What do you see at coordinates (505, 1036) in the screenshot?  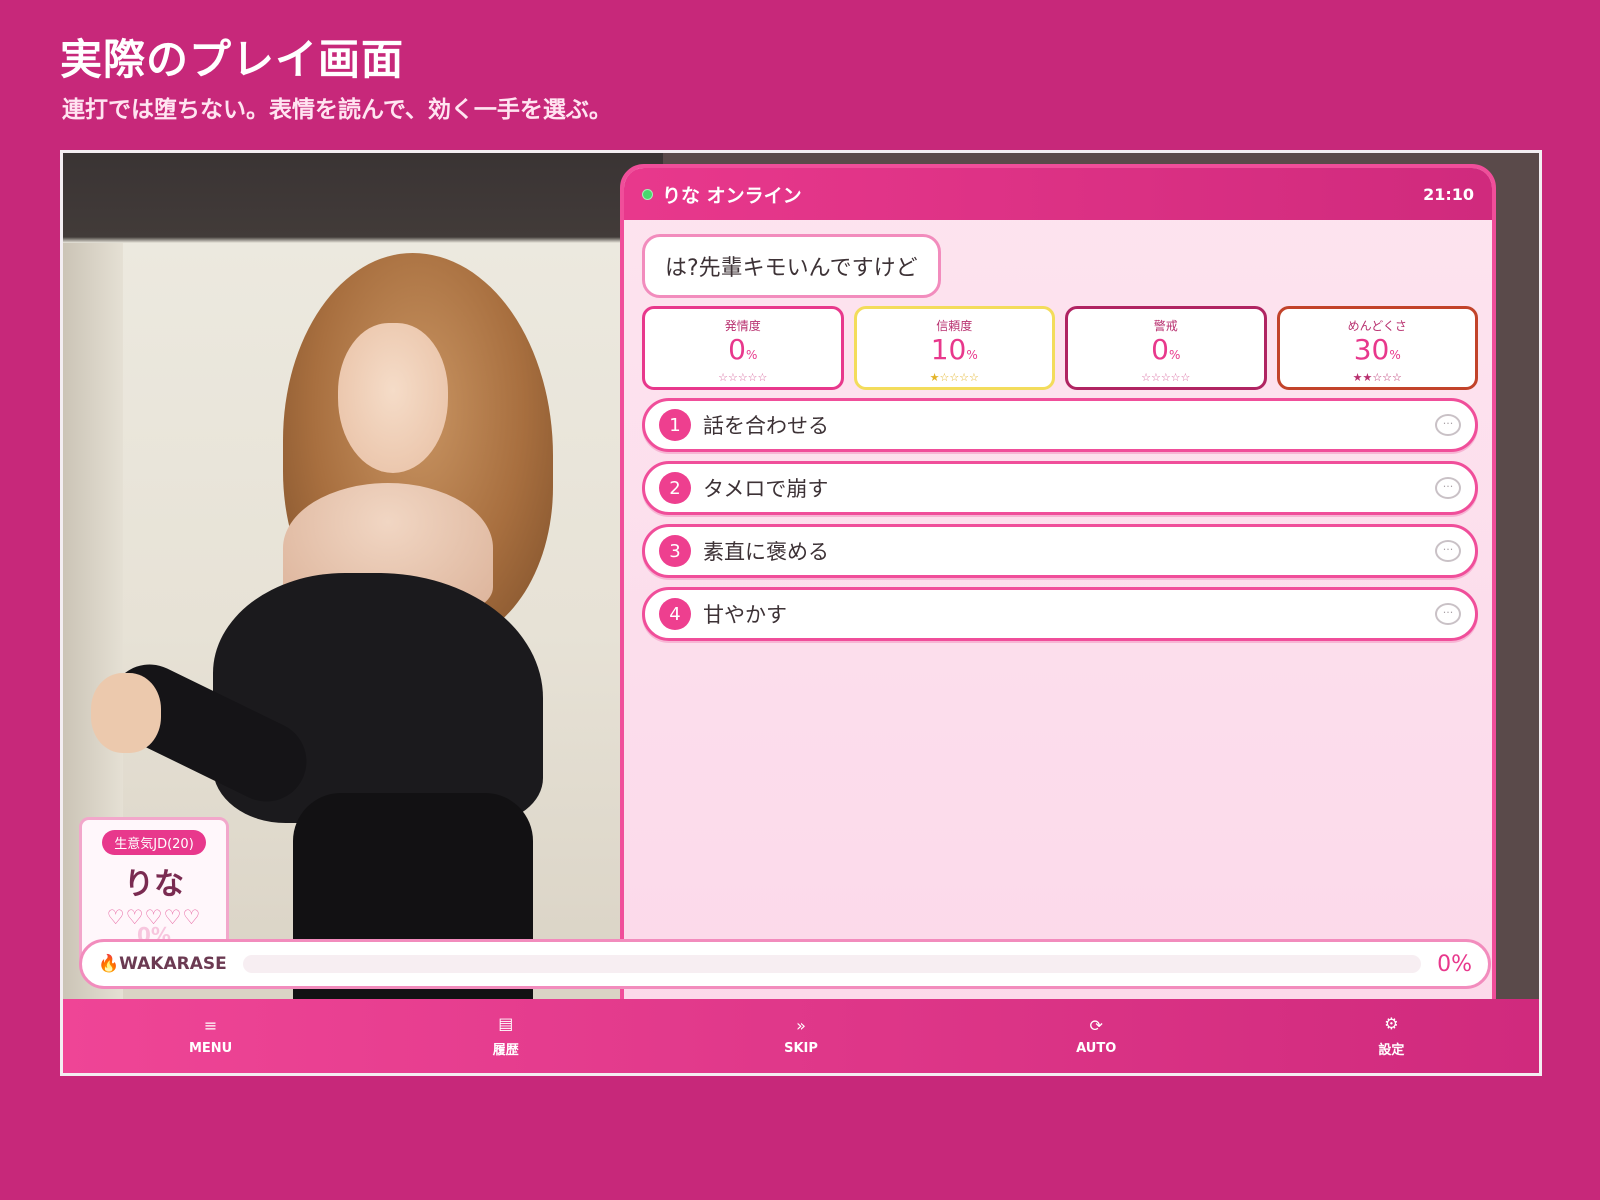 I see `nav-history-button: ▤ 履歴` at bounding box center [505, 1036].